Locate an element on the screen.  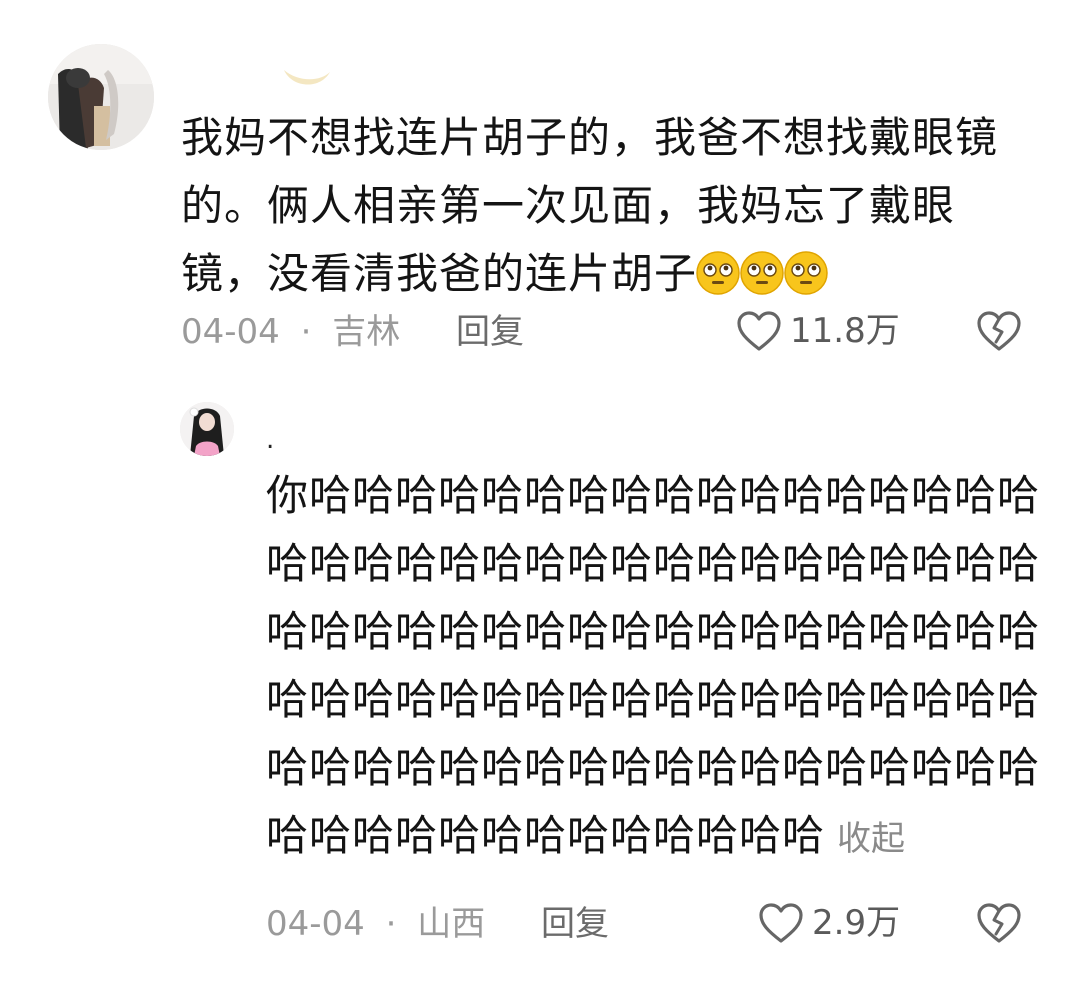
reply-commenter-avatar is located at coordinates (207, 429).